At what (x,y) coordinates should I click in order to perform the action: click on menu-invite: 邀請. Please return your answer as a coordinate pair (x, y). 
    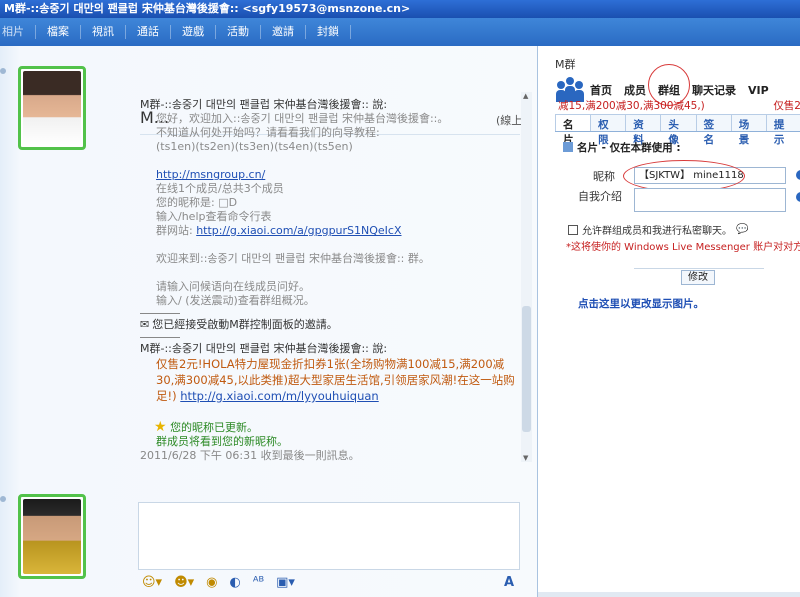
    Looking at the image, I should click on (283, 32).